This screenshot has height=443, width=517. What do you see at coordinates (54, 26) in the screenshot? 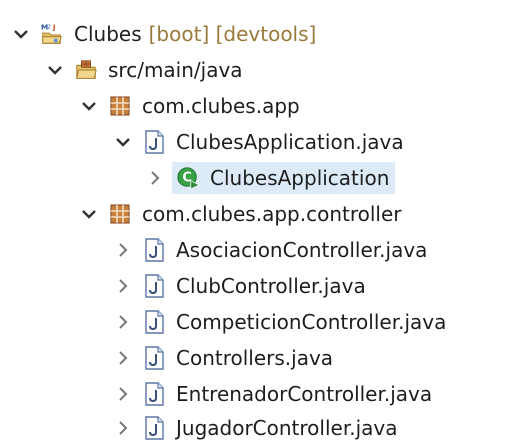
I see `svg-text: J` at bounding box center [54, 26].